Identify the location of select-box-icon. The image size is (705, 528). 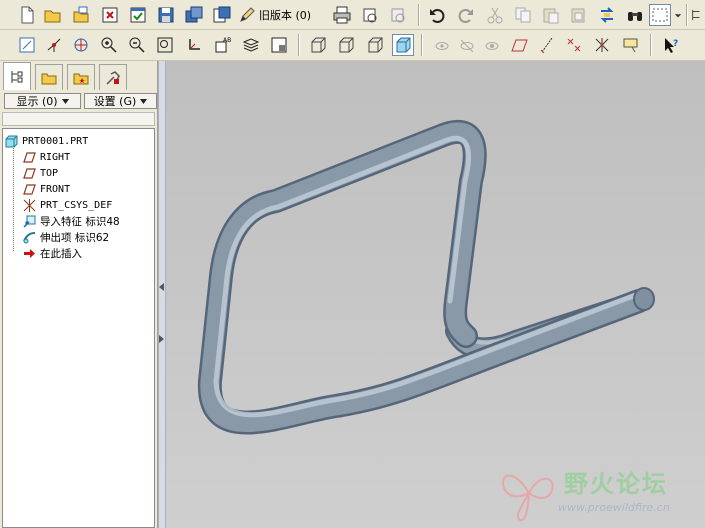
(660, 15).